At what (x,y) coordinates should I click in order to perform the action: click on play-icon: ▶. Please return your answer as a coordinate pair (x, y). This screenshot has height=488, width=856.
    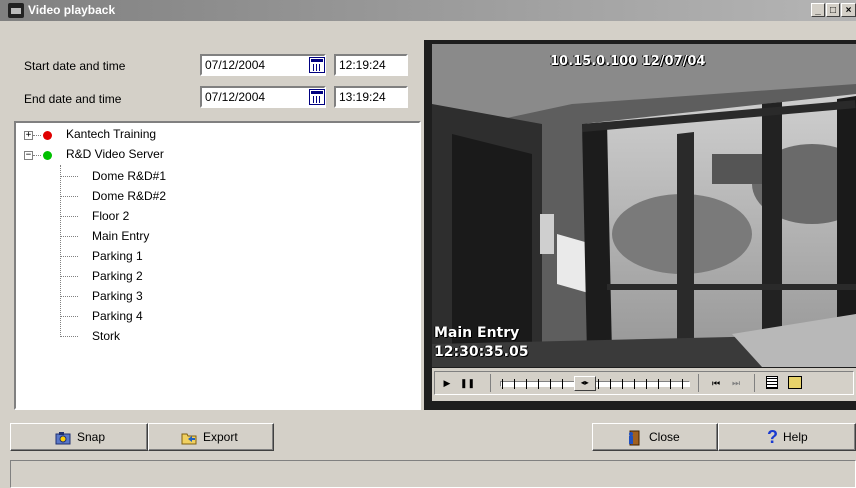
    Looking at the image, I should click on (447, 383).